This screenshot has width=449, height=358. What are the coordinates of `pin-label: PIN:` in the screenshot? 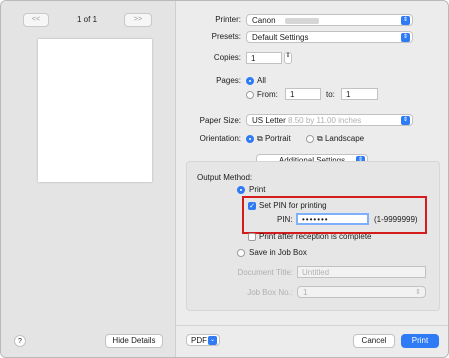 It's located at (285, 219).